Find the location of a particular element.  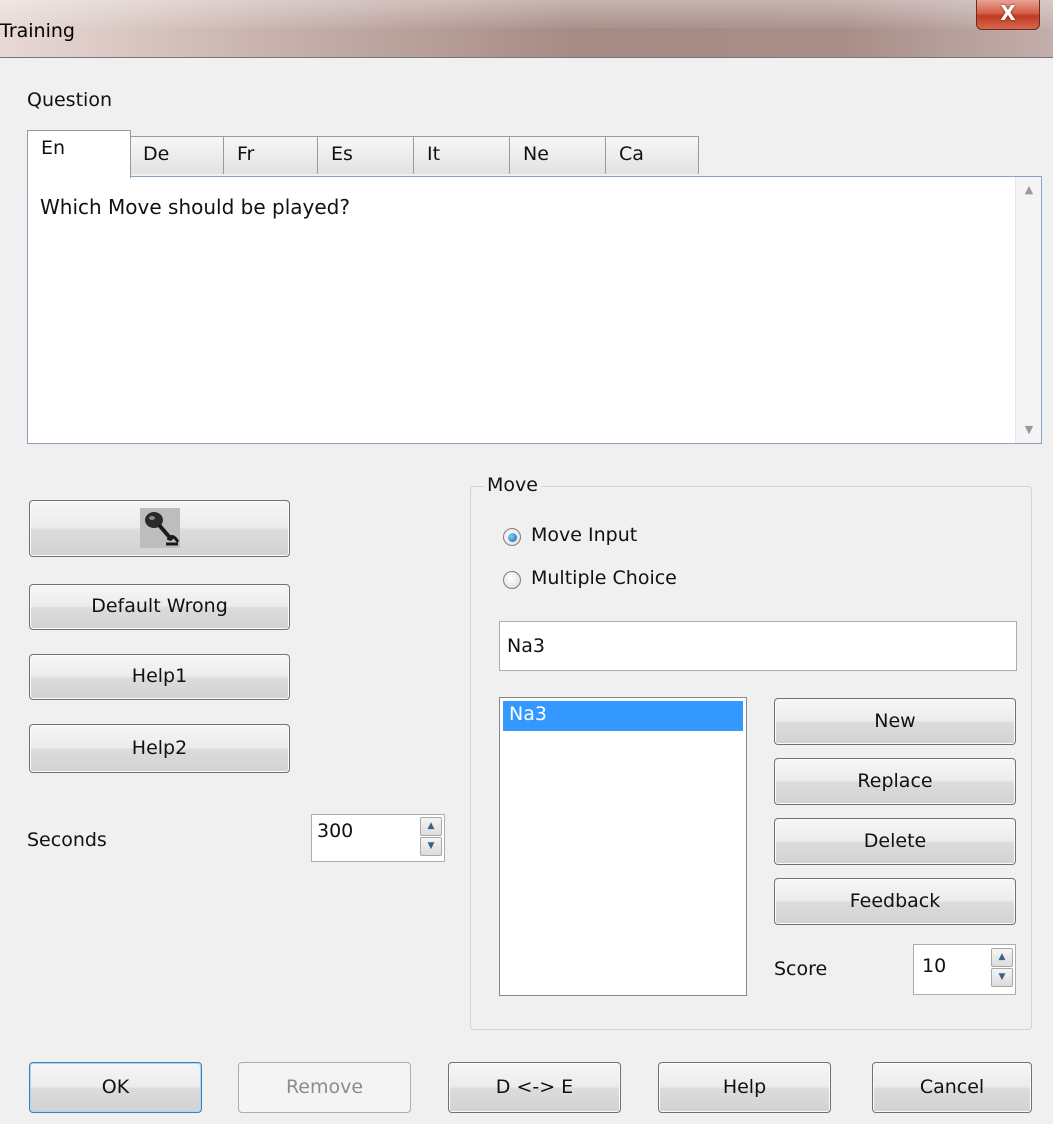

close-button: X is located at coordinates (1008, 15).